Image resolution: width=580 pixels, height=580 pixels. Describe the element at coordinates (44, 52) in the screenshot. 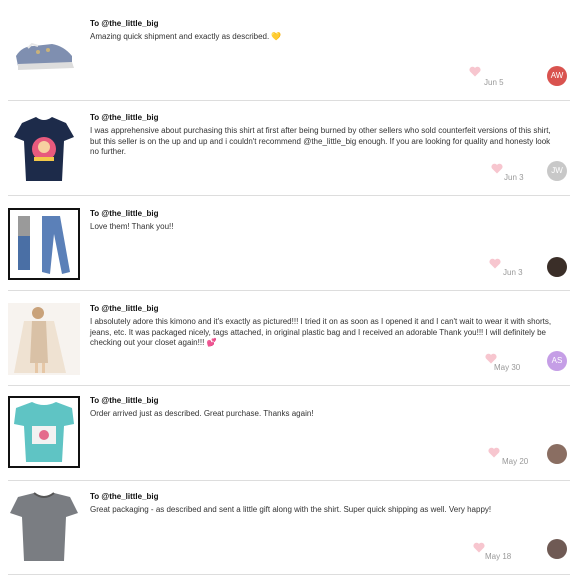

I see `sneaker-thumbnail` at that location.